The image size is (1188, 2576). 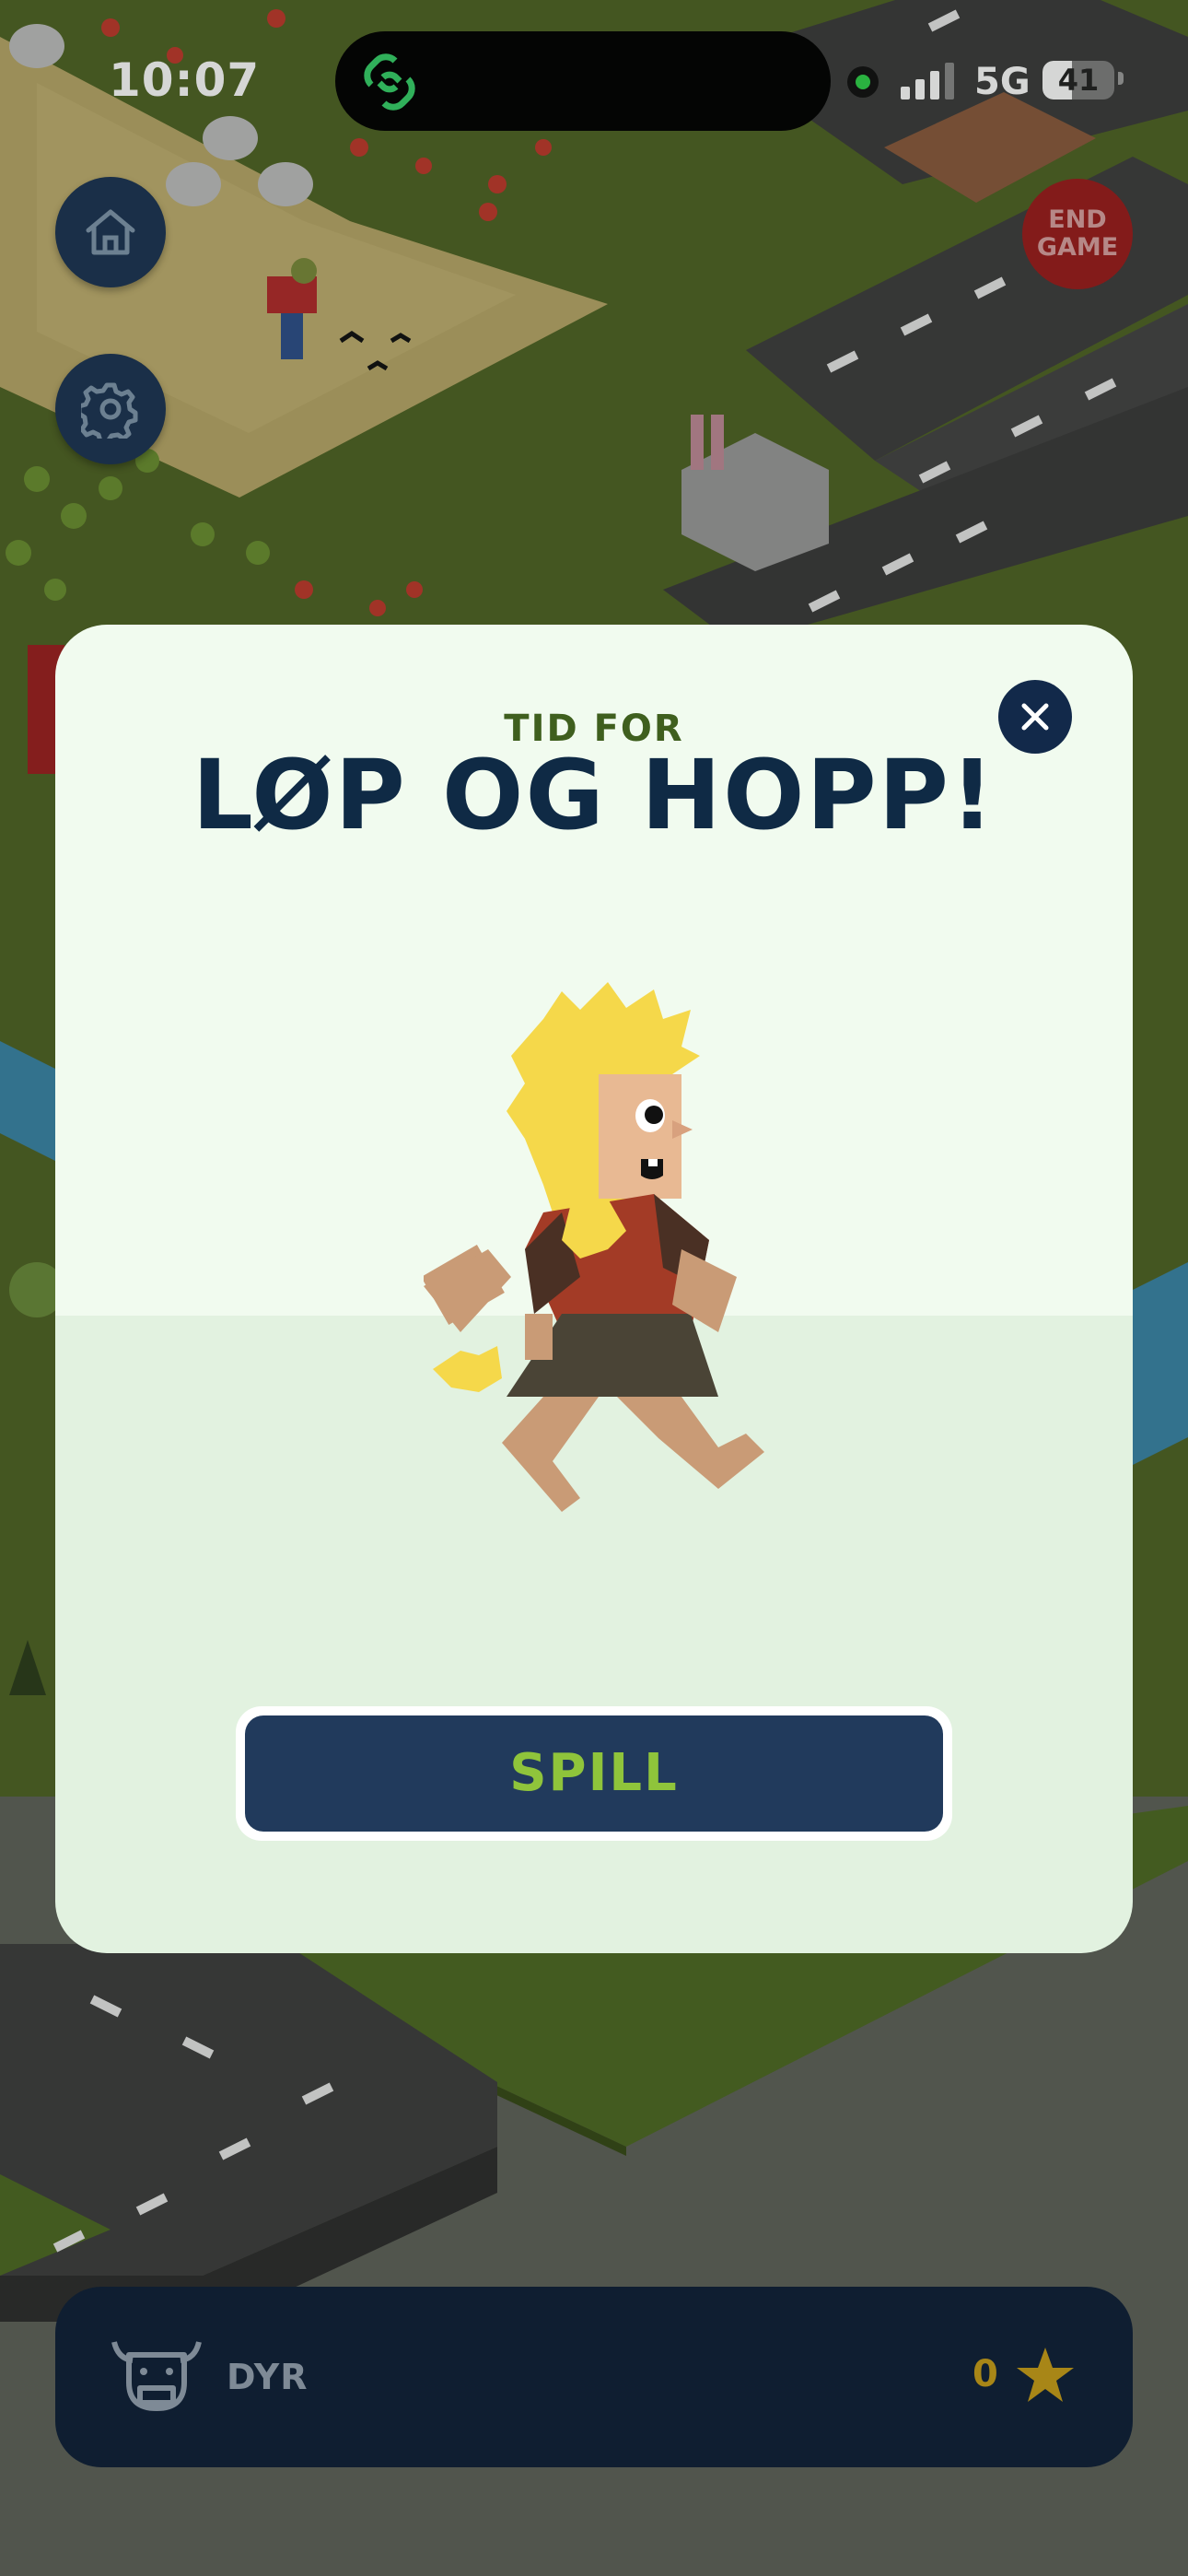 I want to click on star-count: 0, so click(x=985, y=2374).